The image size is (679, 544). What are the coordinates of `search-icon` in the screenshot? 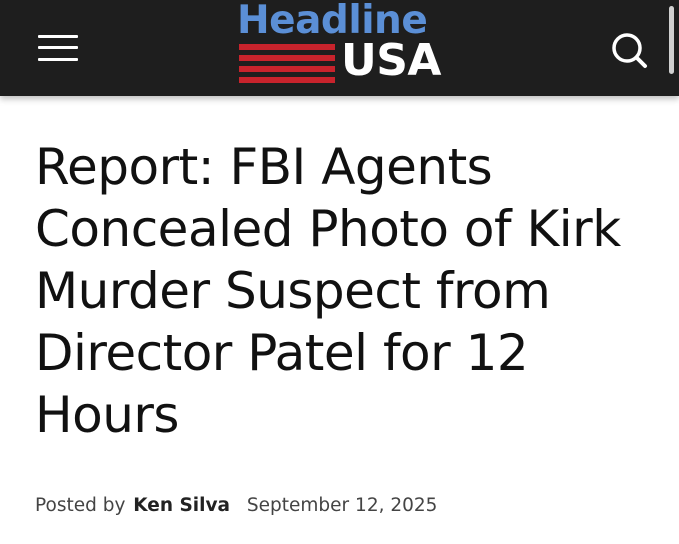 It's located at (629, 51).